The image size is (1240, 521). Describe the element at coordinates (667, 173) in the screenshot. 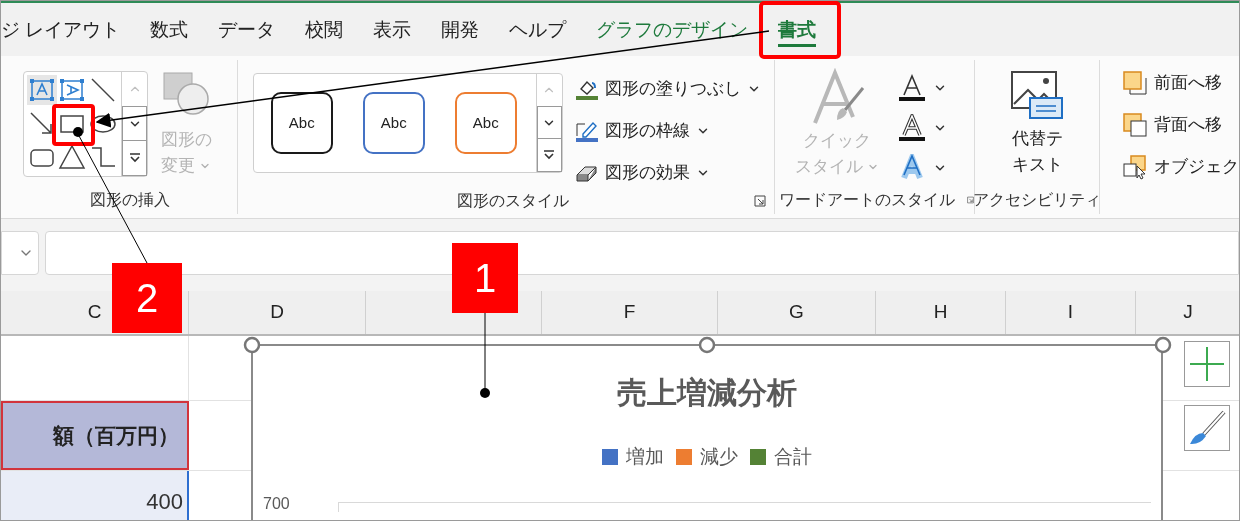

I see `ribbon-command: 図形の効果` at that location.